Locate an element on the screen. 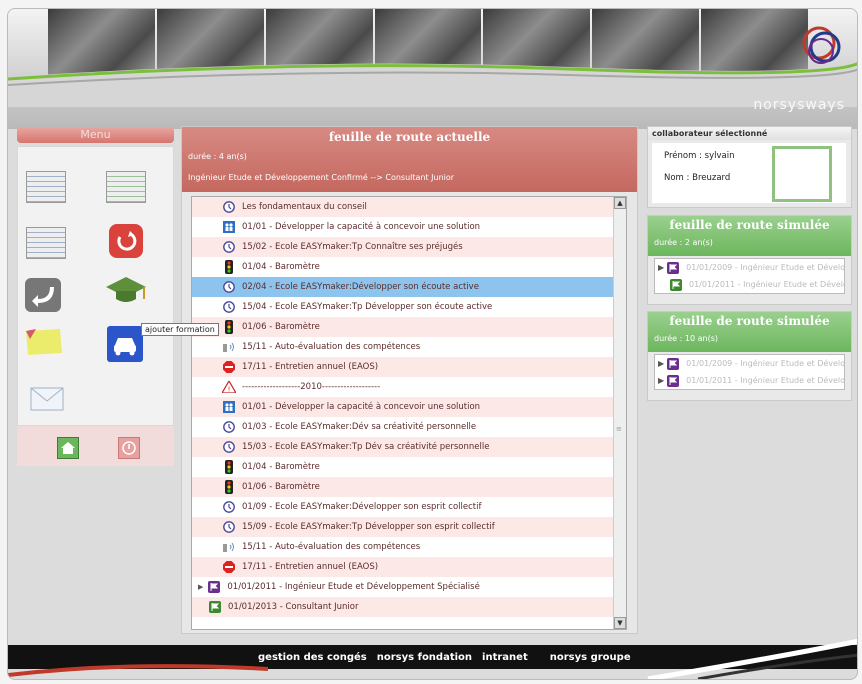  back-arrow-icon is located at coordinates (43, 295).